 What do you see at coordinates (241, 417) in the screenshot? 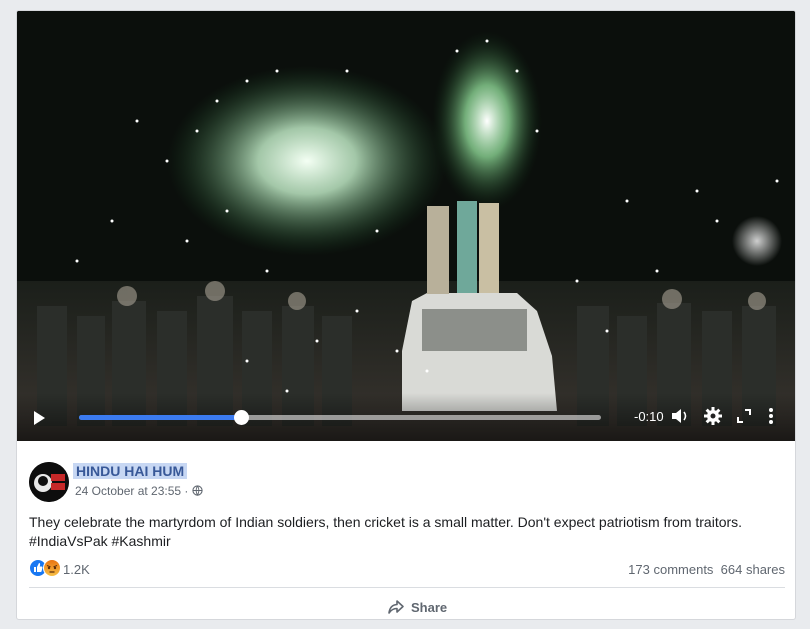
I see `video-scrubber-handle` at bounding box center [241, 417].